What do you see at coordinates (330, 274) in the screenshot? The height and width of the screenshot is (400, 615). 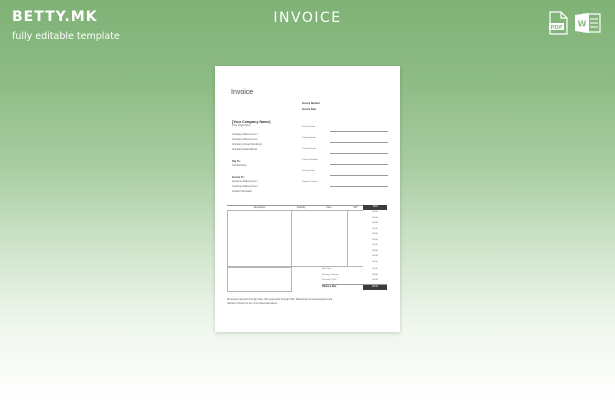 I see `summary-label: Delivery Charges` at bounding box center [330, 274].